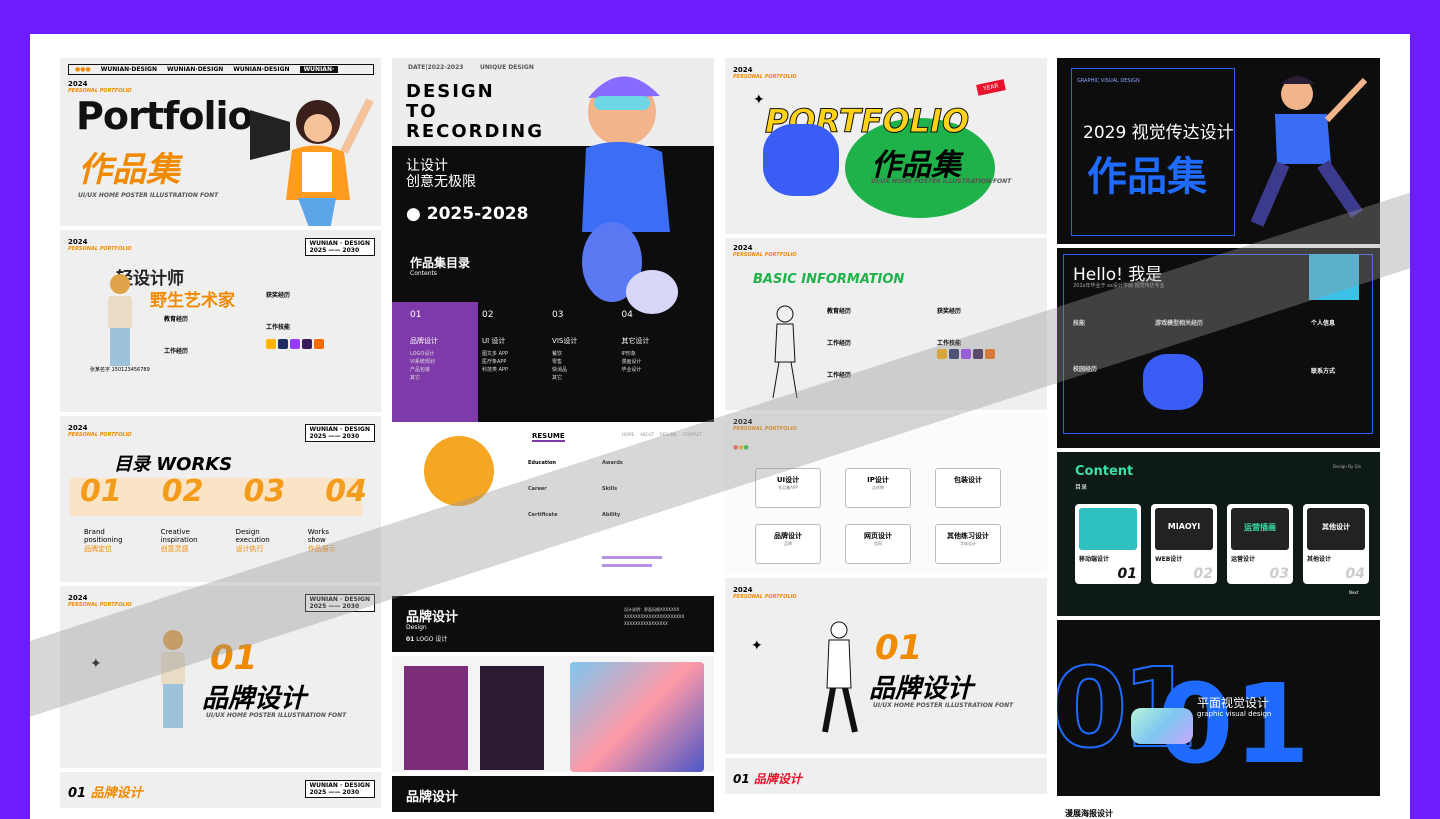 Image resolution: width=1440 pixels, height=819 pixels. I want to click on nav-item: ABOUT, so click(647, 434).